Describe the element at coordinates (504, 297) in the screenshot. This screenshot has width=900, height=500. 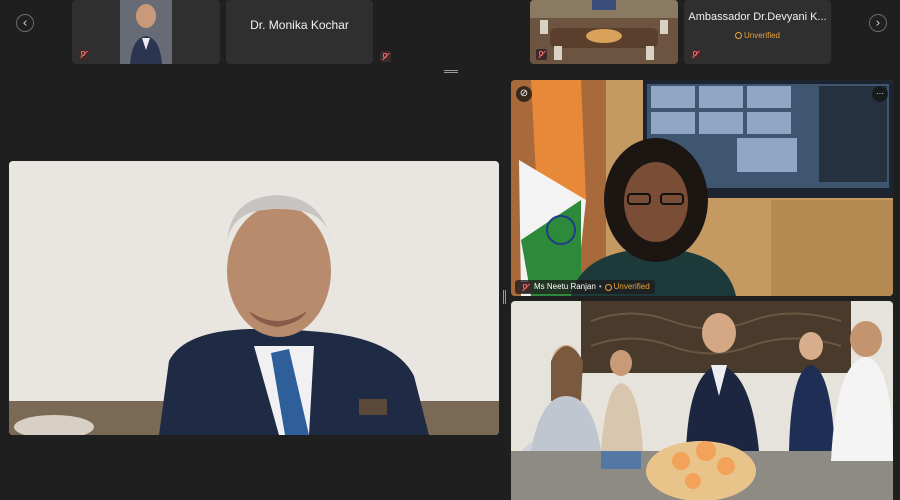
I see `panel-splitter` at that location.